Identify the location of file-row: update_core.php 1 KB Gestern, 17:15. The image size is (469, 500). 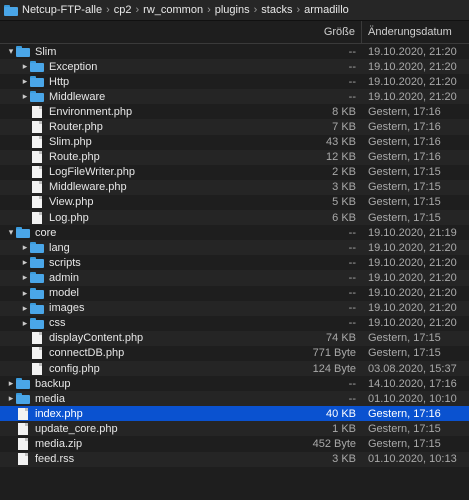
(234, 429).